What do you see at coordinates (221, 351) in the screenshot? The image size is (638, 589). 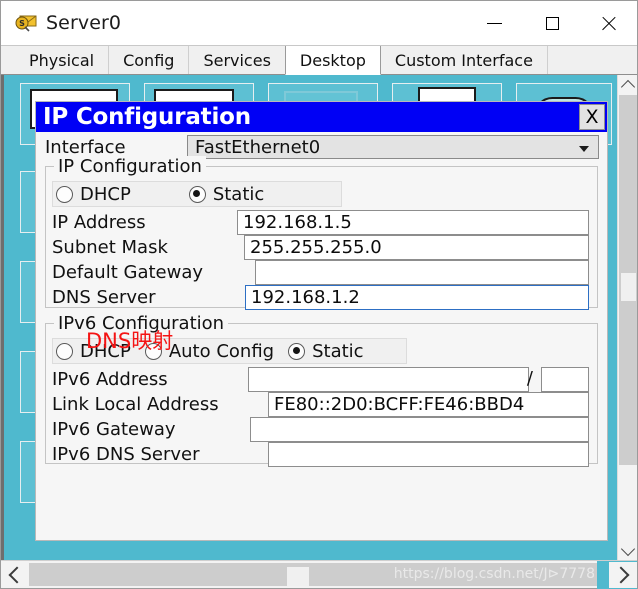 I see `radio-label-ipv6-auto-config: Auto Config` at bounding box center [221, 351].